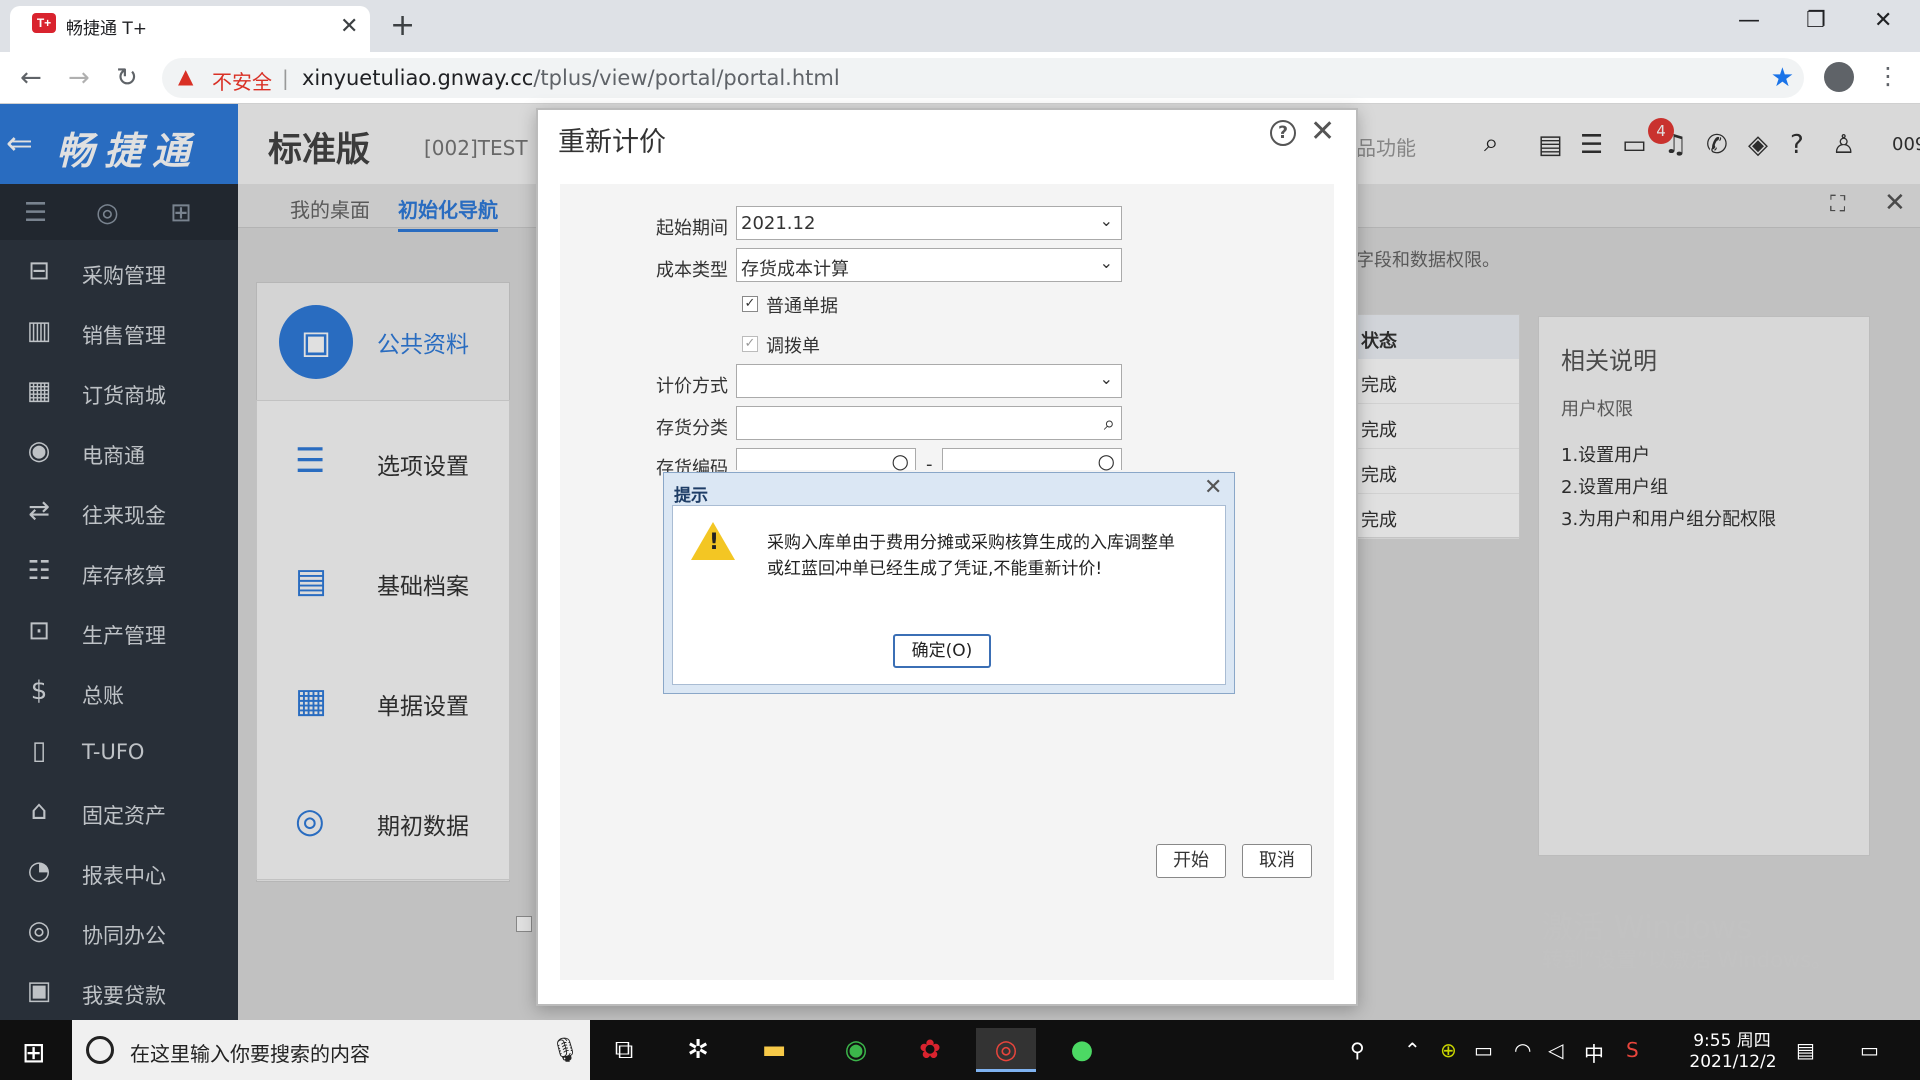 The image size is (1920, 1080). What do you see at coordinates (692, 428) in the screenshot?
I see `inventory-class-label: 存货分类` at bounding box center [692, 428].